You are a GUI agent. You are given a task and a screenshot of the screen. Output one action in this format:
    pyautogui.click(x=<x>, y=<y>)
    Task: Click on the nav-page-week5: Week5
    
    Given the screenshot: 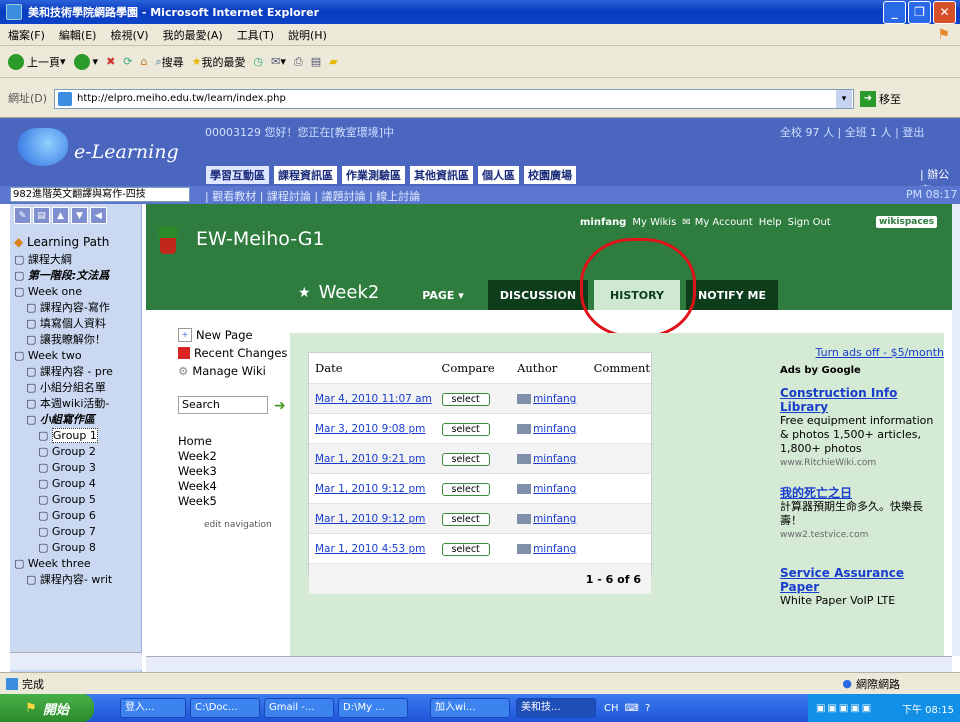 What is the action you would take?
    pyautogui.click(x=197, y=501)
    